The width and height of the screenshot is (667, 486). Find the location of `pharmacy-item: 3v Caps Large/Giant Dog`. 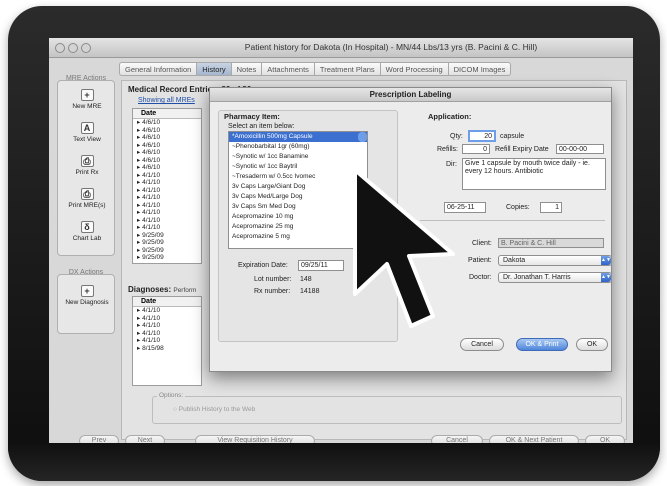

pharmacy-item: 3v Caps Large/Giant Dog is located at coordinates (298, 187).